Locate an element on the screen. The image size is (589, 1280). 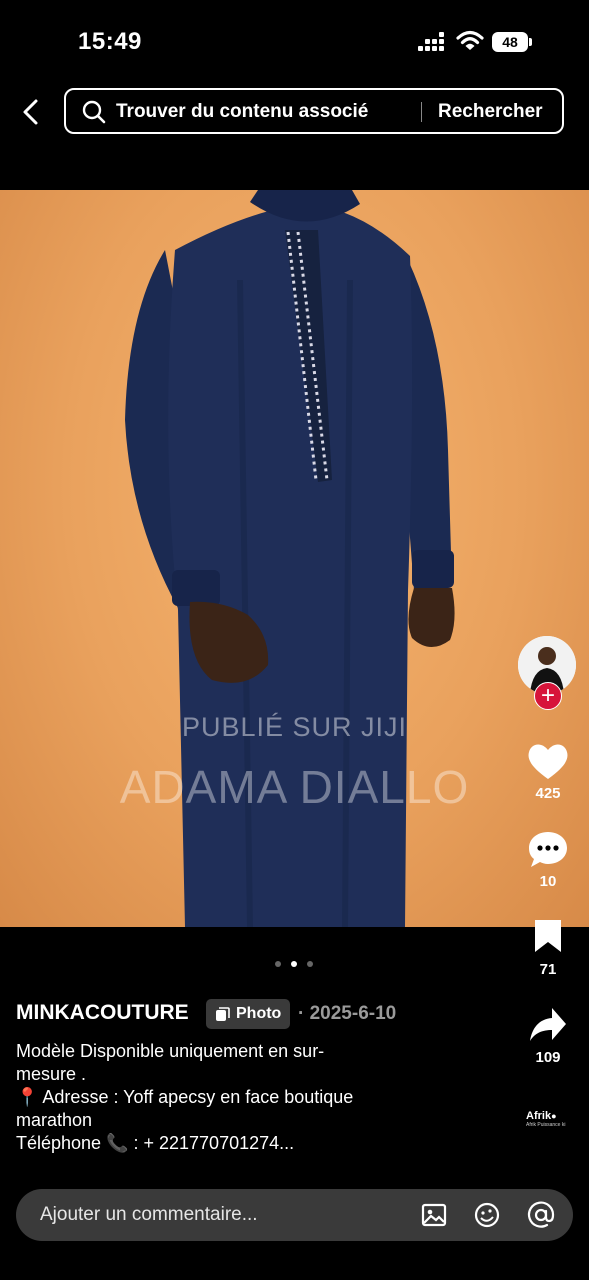
shares-count: 109 is located at coordinates (548, 1057).